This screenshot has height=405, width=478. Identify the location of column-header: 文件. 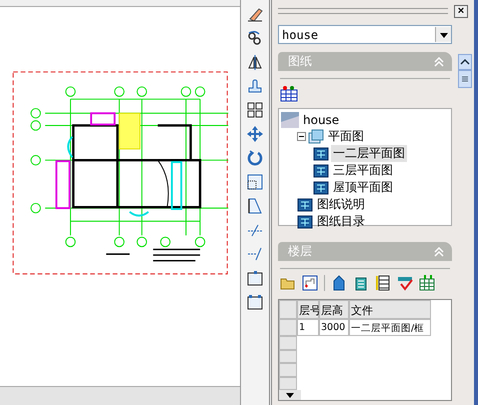
(390, 309).